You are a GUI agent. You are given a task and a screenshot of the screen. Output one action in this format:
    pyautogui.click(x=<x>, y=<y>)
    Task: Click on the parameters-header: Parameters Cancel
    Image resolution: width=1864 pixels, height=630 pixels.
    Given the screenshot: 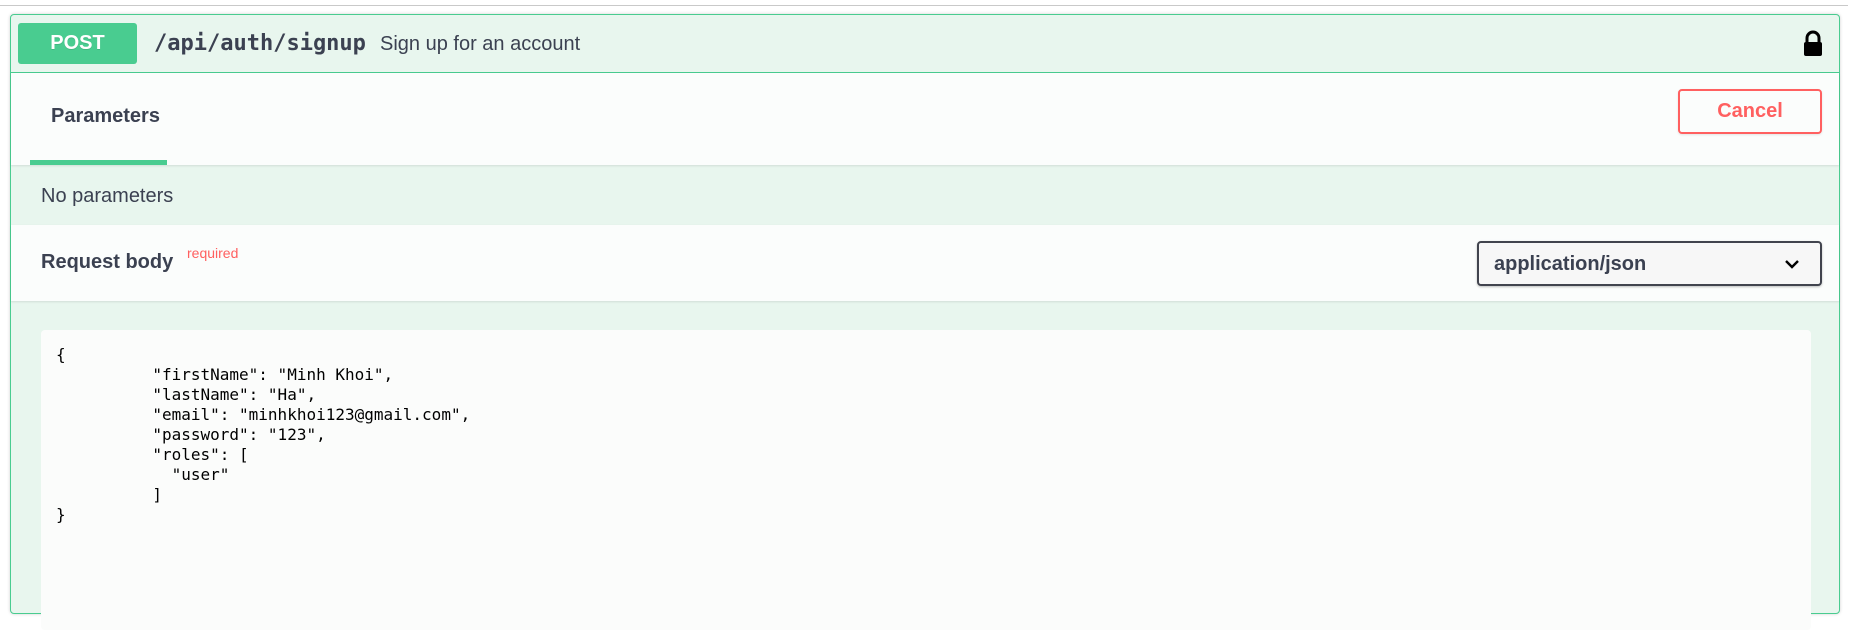 What is the action you would take?
    pyautogui.click(x=925, y=119)
    